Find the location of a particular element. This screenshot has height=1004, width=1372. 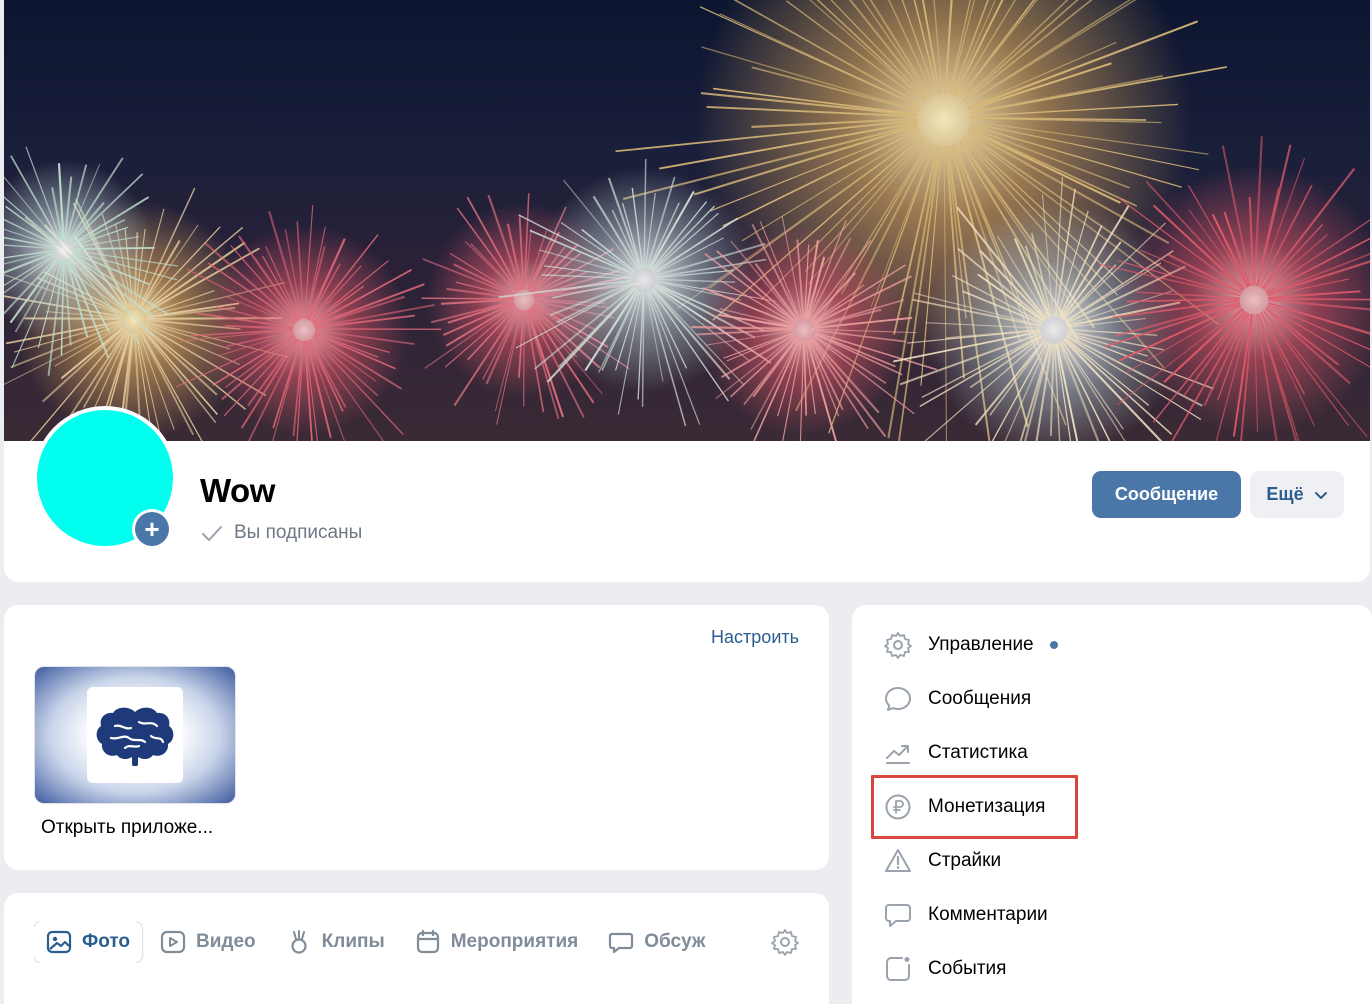

tab-clips: Клипы is located at coordinates (335, 942).